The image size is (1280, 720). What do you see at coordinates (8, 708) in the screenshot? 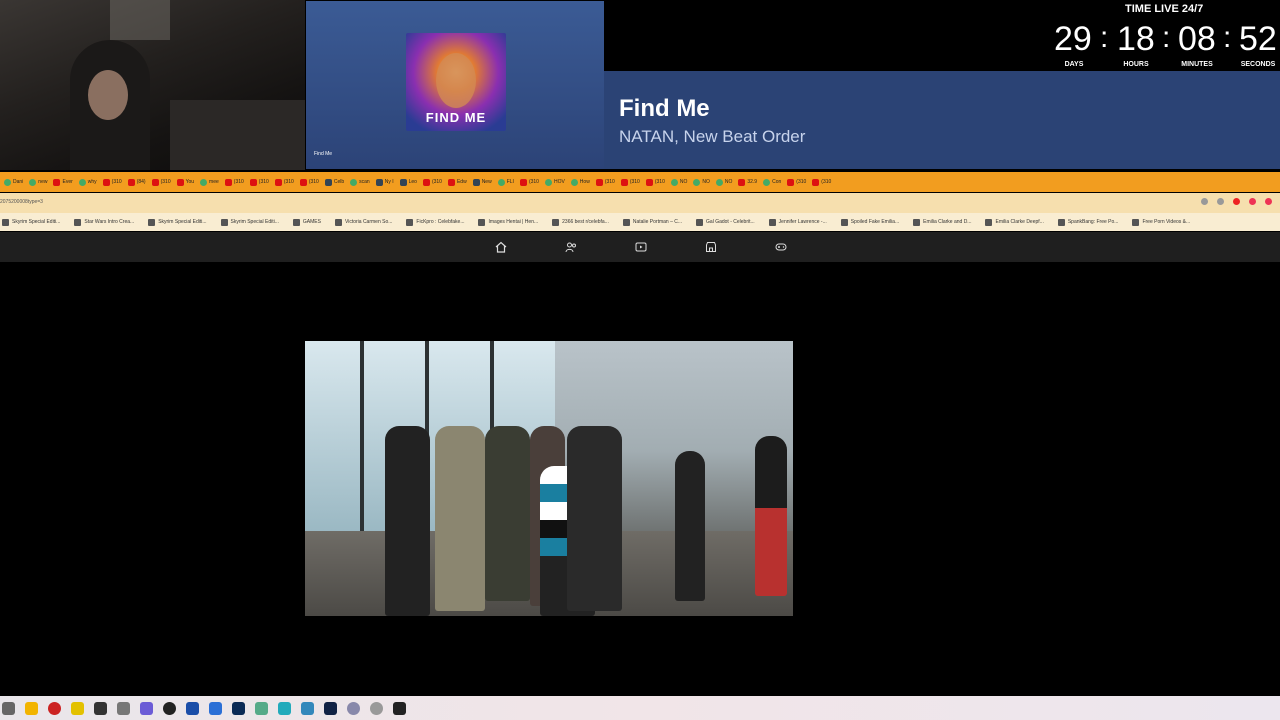
I see `start-icon` at bounding box center [8, 708].